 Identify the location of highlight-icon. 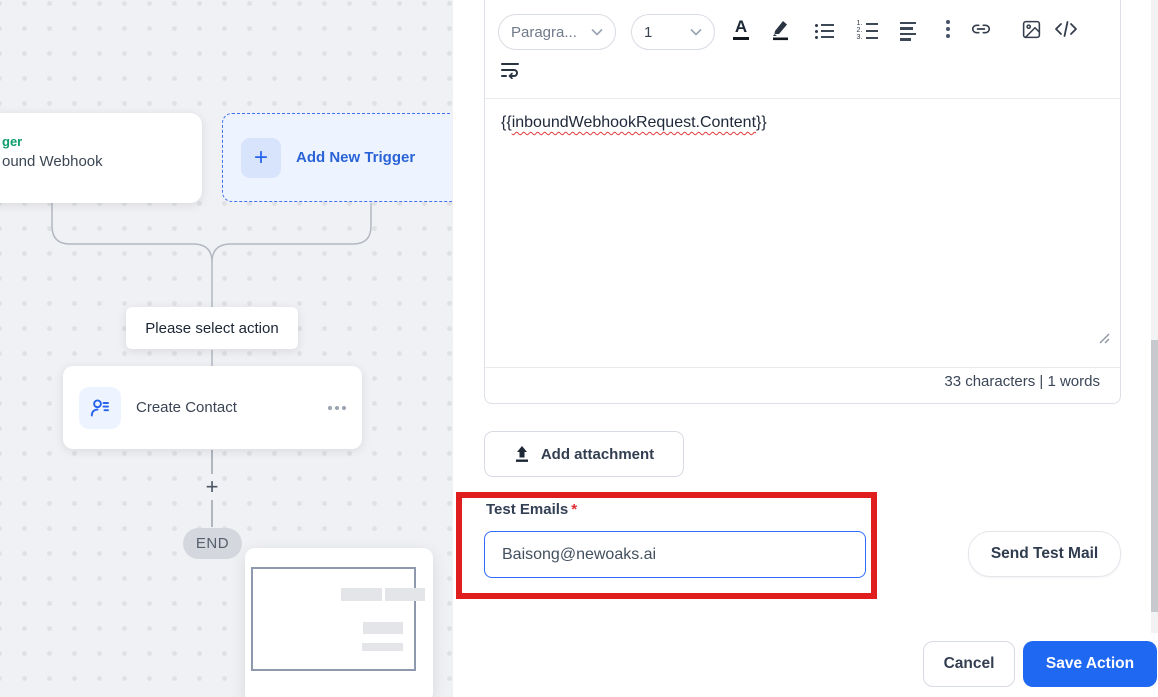
(780, 31).